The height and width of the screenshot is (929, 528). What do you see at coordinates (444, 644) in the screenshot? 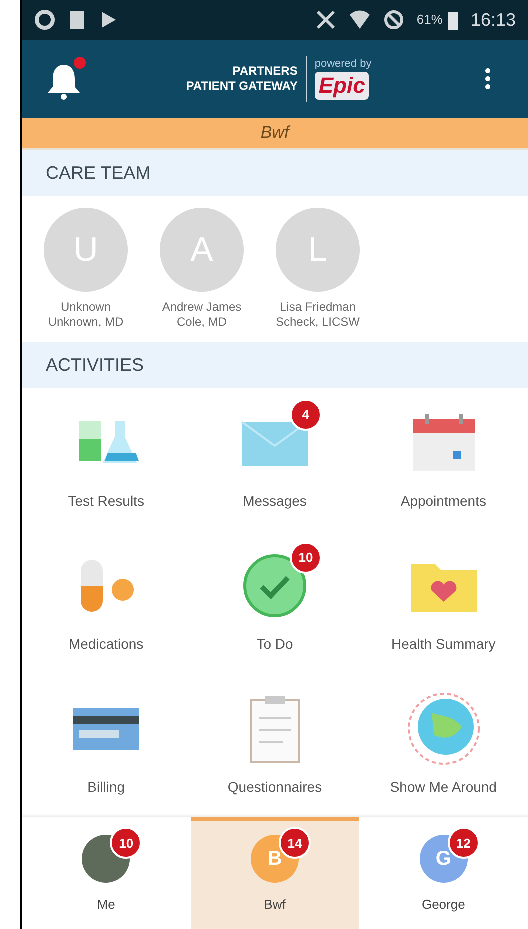
I see `activity-label: Health Summary` at bounding box center [444, 644].